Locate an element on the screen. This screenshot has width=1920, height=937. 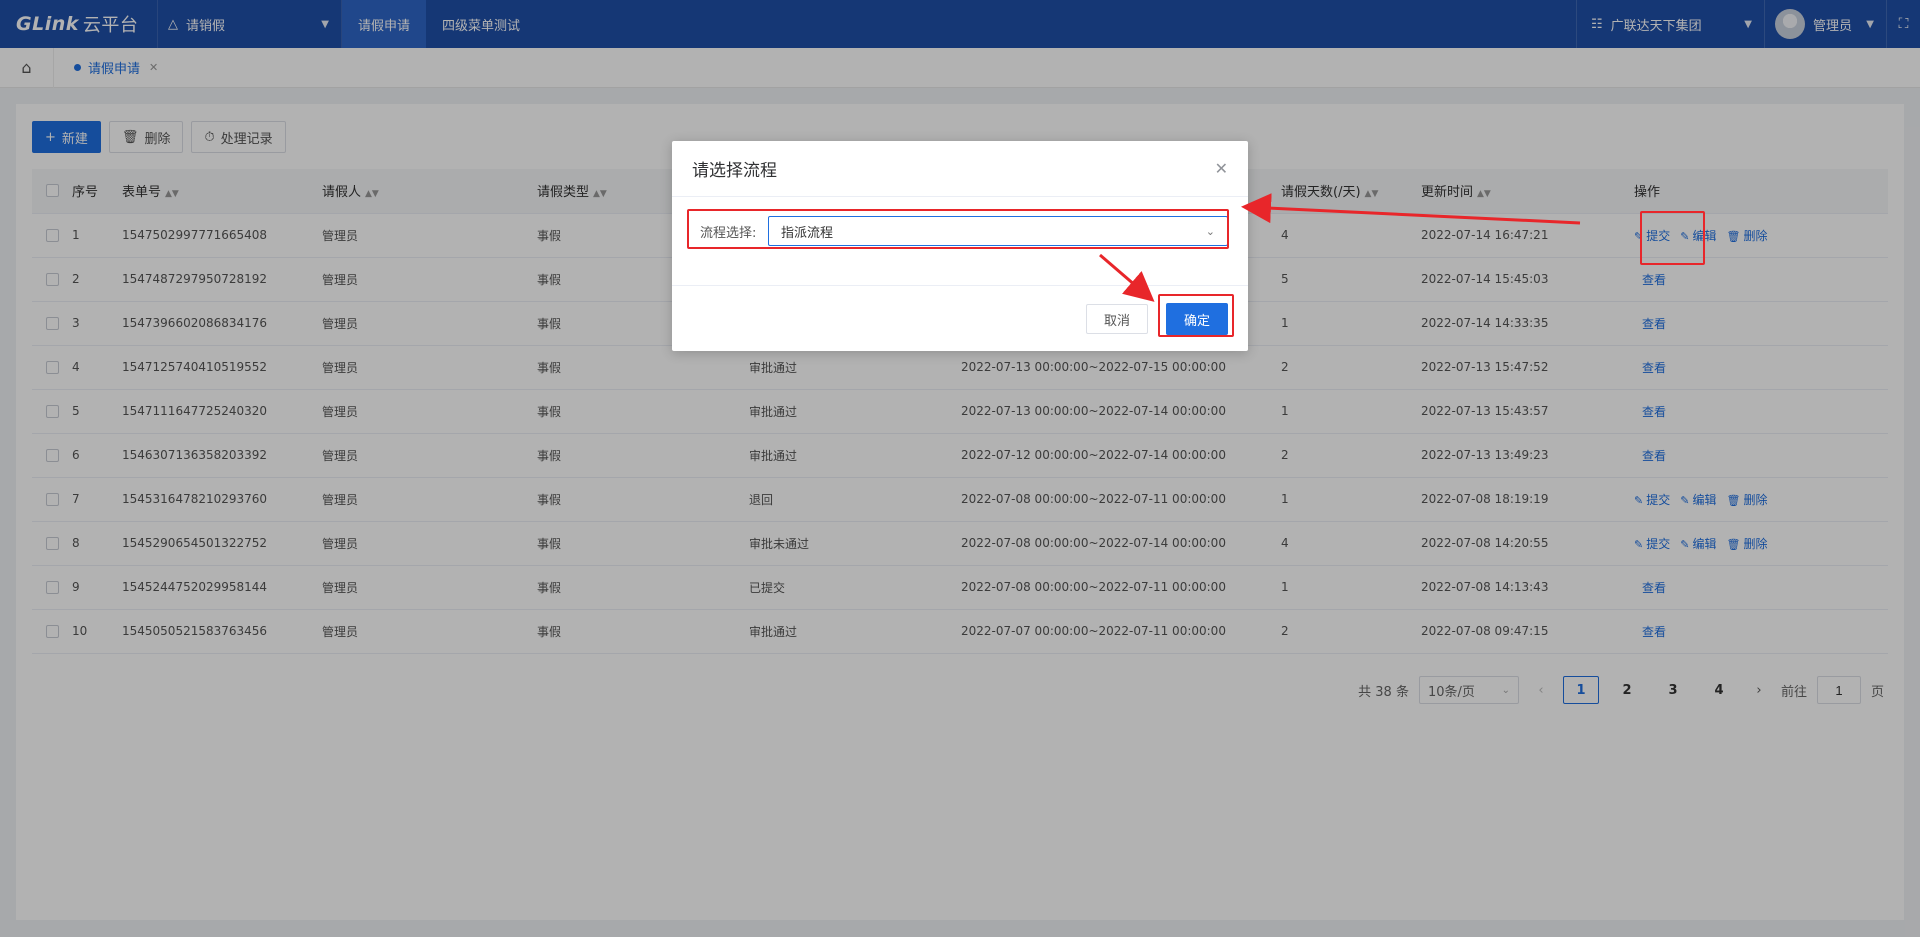
highlight-process-select is located at coordinates (958, 229).